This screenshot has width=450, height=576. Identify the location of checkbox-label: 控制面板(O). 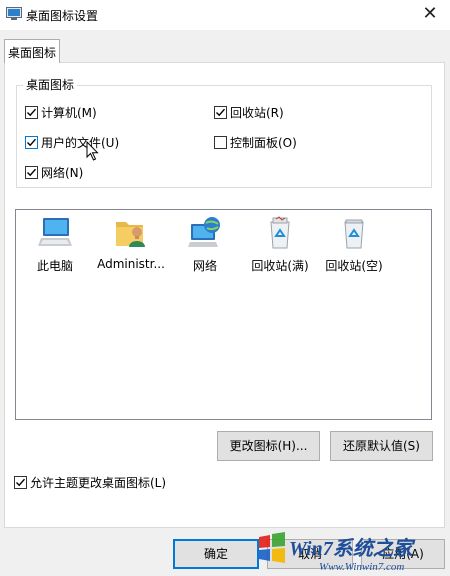
(263, 143).